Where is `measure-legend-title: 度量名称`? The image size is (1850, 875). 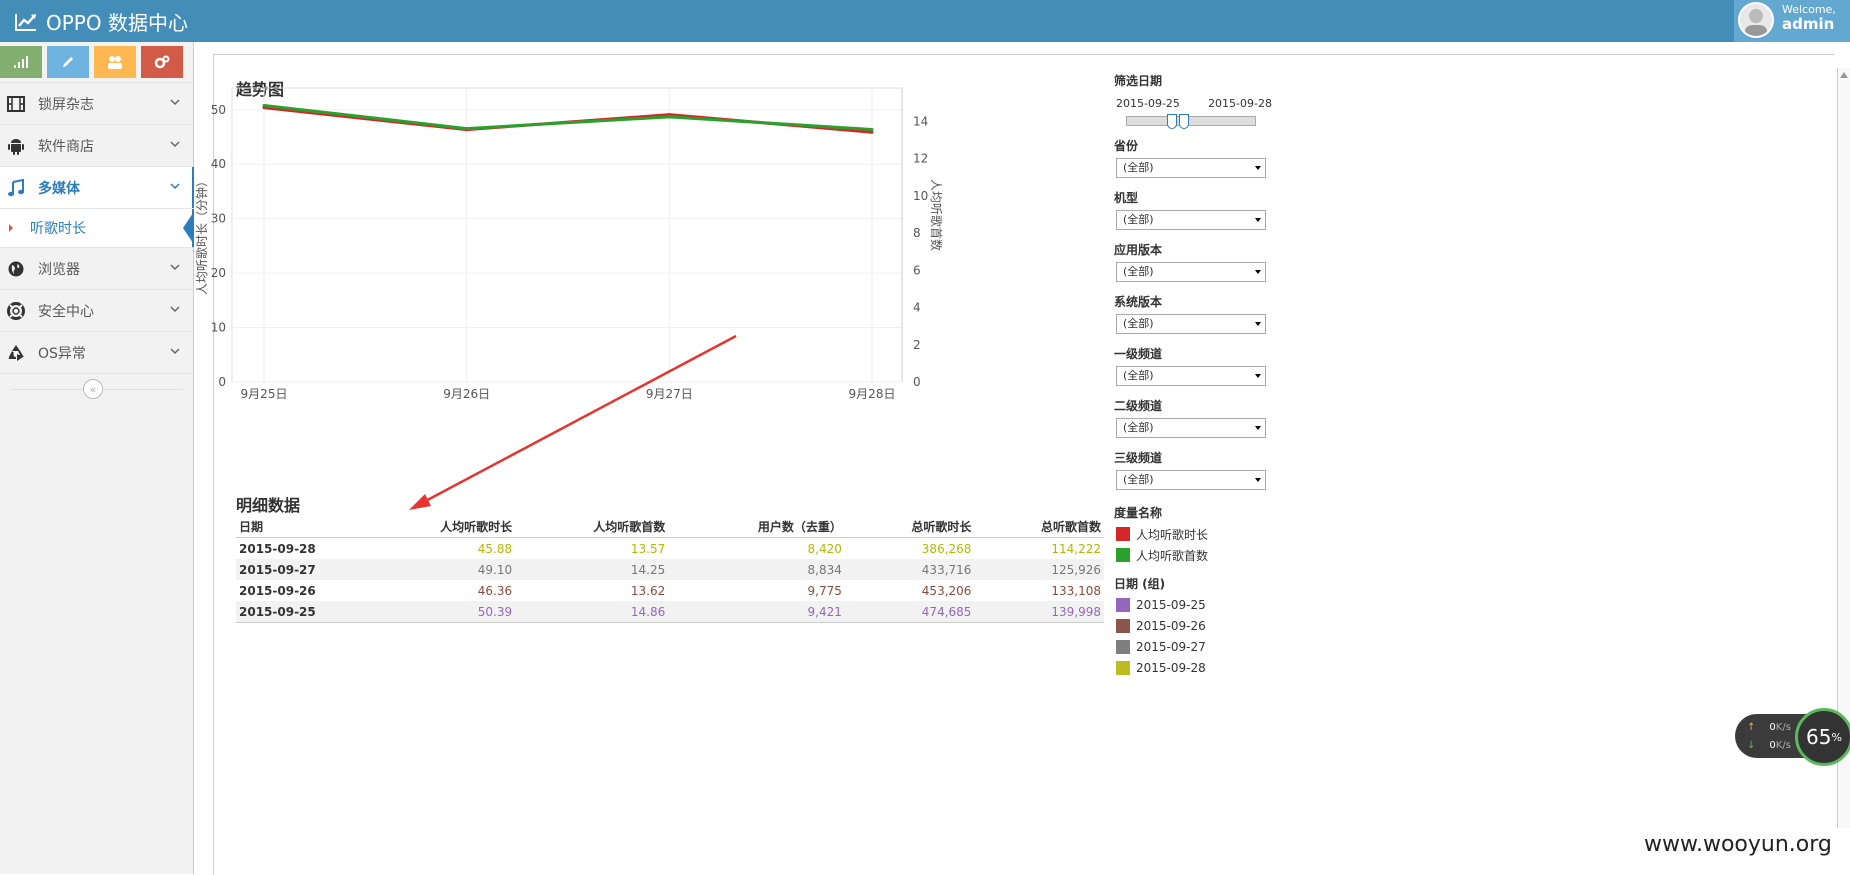
measure-legend-title: 度量名称 is located at coordinates (1138, 513).